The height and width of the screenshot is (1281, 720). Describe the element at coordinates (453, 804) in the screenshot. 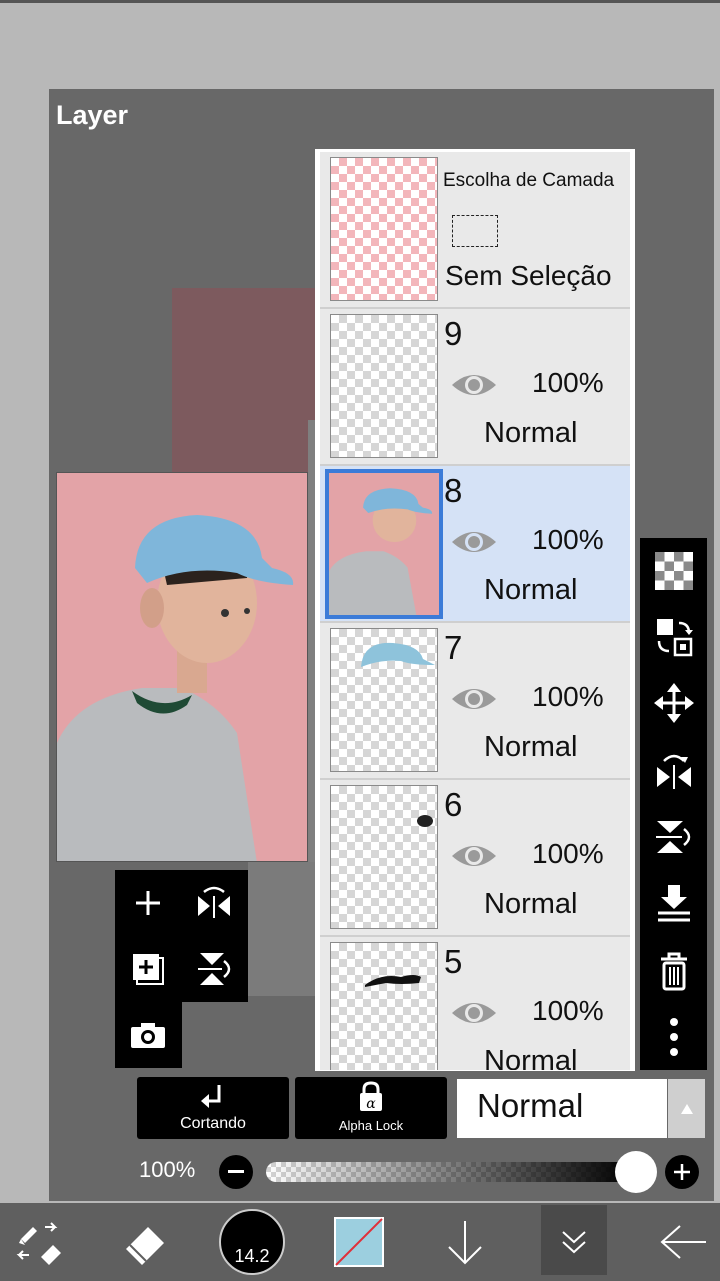

I see `layer-number: 6` at that location.